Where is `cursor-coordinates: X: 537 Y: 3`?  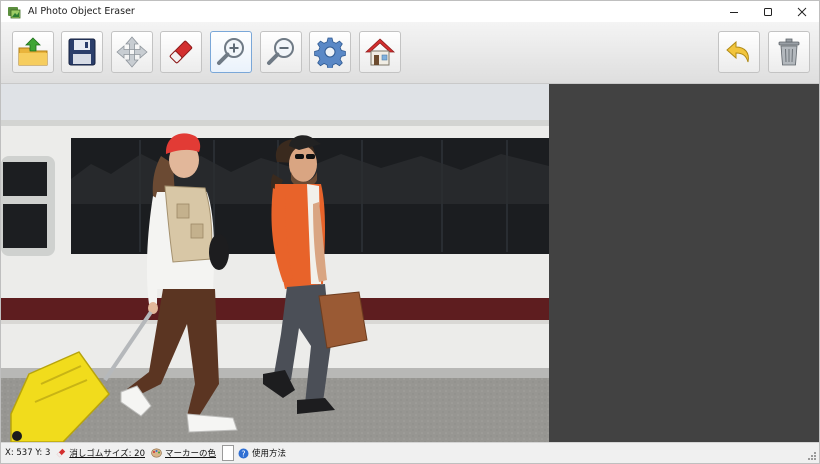
cursor-coordinates: X: 537 Y: 3 is located at coordinates (28, 453).